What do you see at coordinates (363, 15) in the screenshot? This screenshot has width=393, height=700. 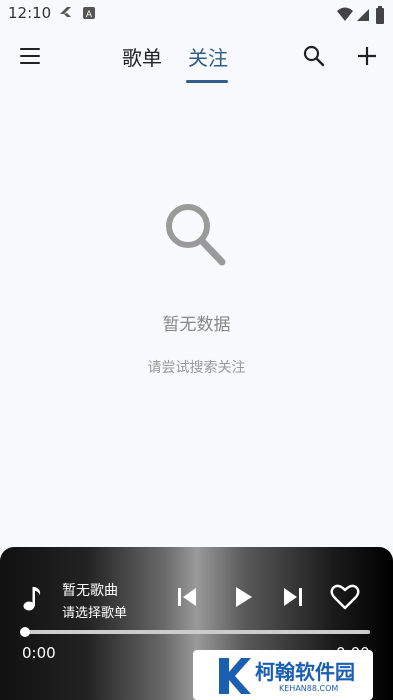 I see `signal-icon` at bounding box center [363, 15].